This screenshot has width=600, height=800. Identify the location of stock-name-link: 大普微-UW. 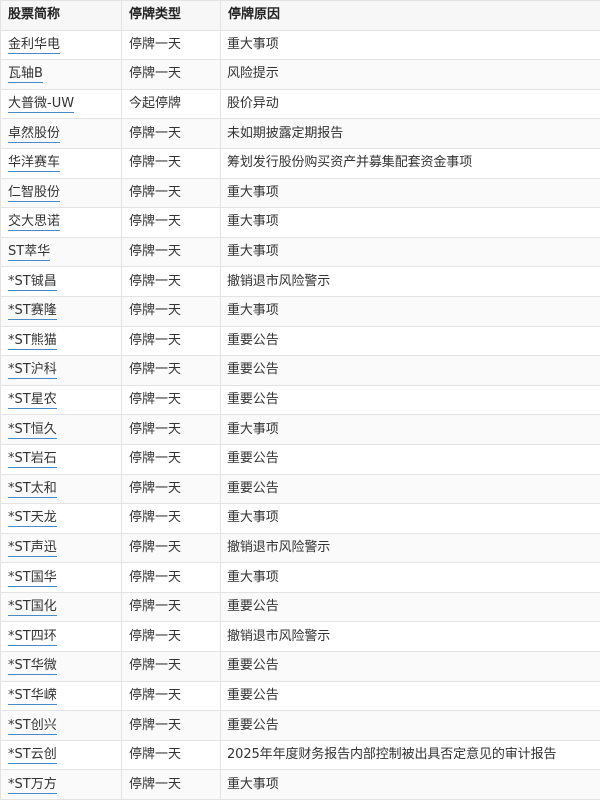
(41, 104).